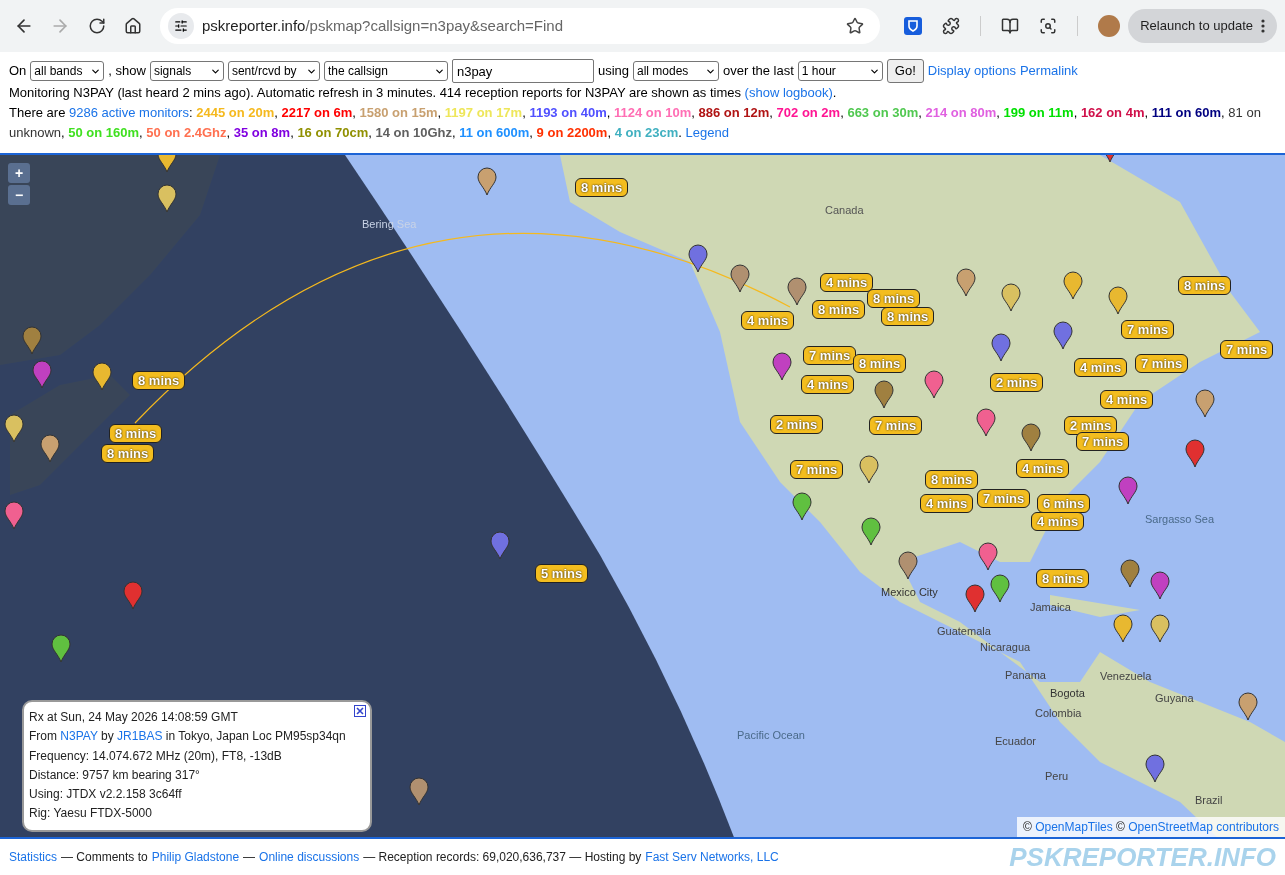  Describe the element at coordinates (79, 736) in the screenshot. I see `sender-link: N3PAY` at that location.